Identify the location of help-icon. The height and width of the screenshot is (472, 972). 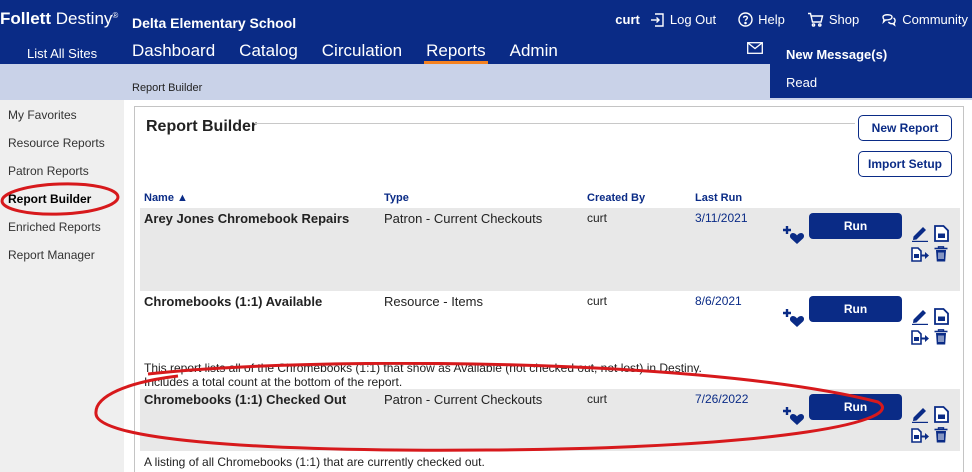
(745, 19).